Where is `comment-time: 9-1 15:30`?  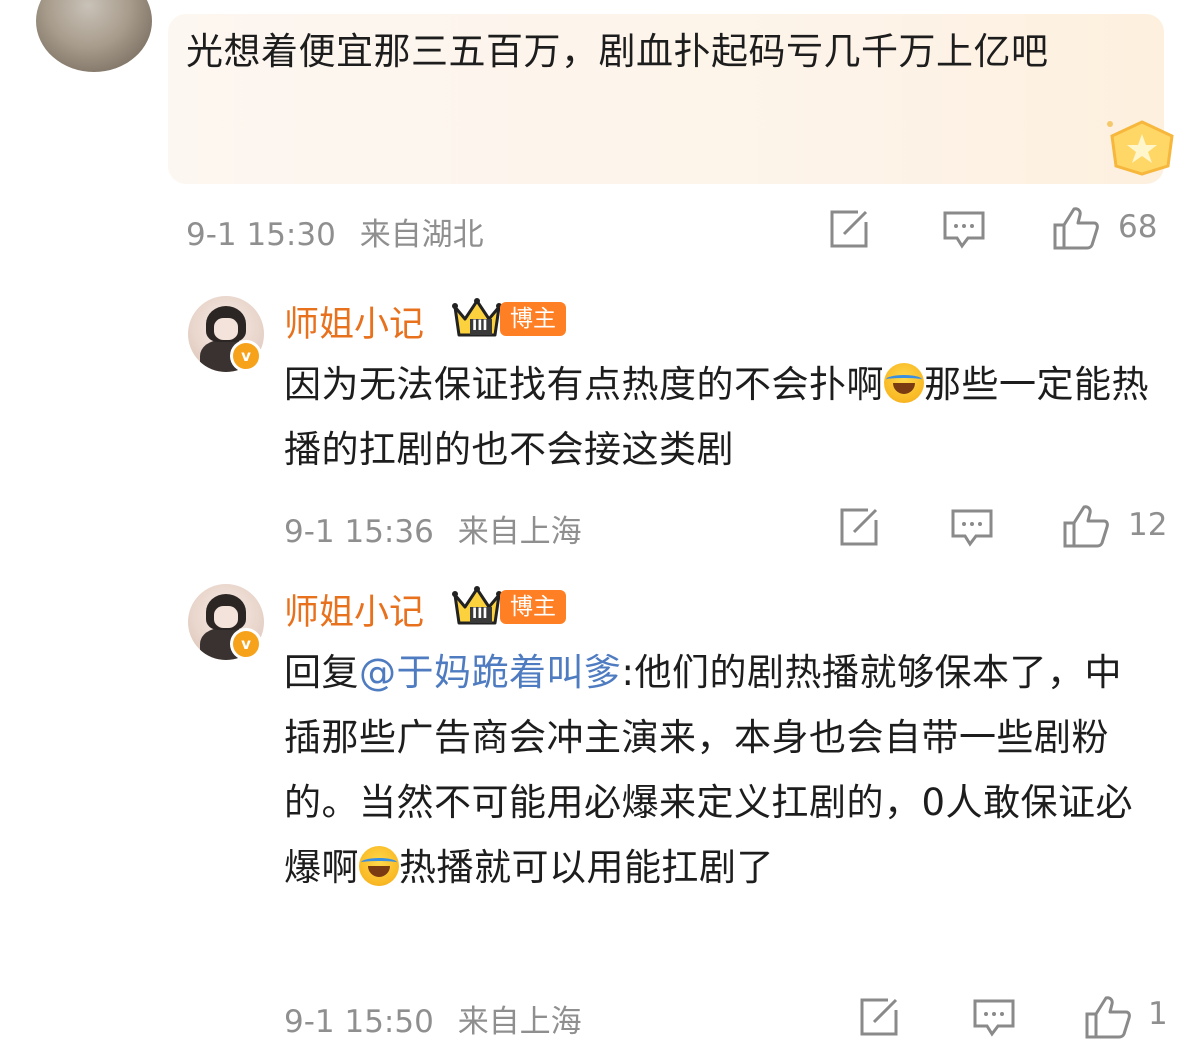 comment-time: 9-1 15:30 is located at coordinates (261, 235).